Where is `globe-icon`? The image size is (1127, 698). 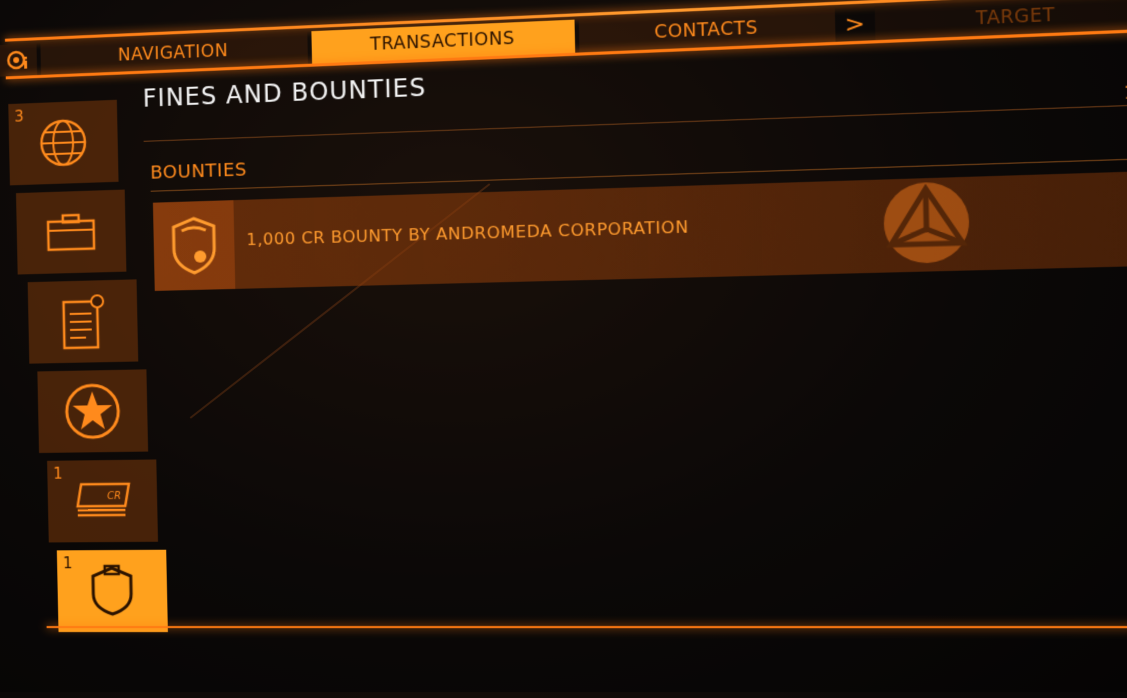 globe-icon is located at coordinates (63, 143).